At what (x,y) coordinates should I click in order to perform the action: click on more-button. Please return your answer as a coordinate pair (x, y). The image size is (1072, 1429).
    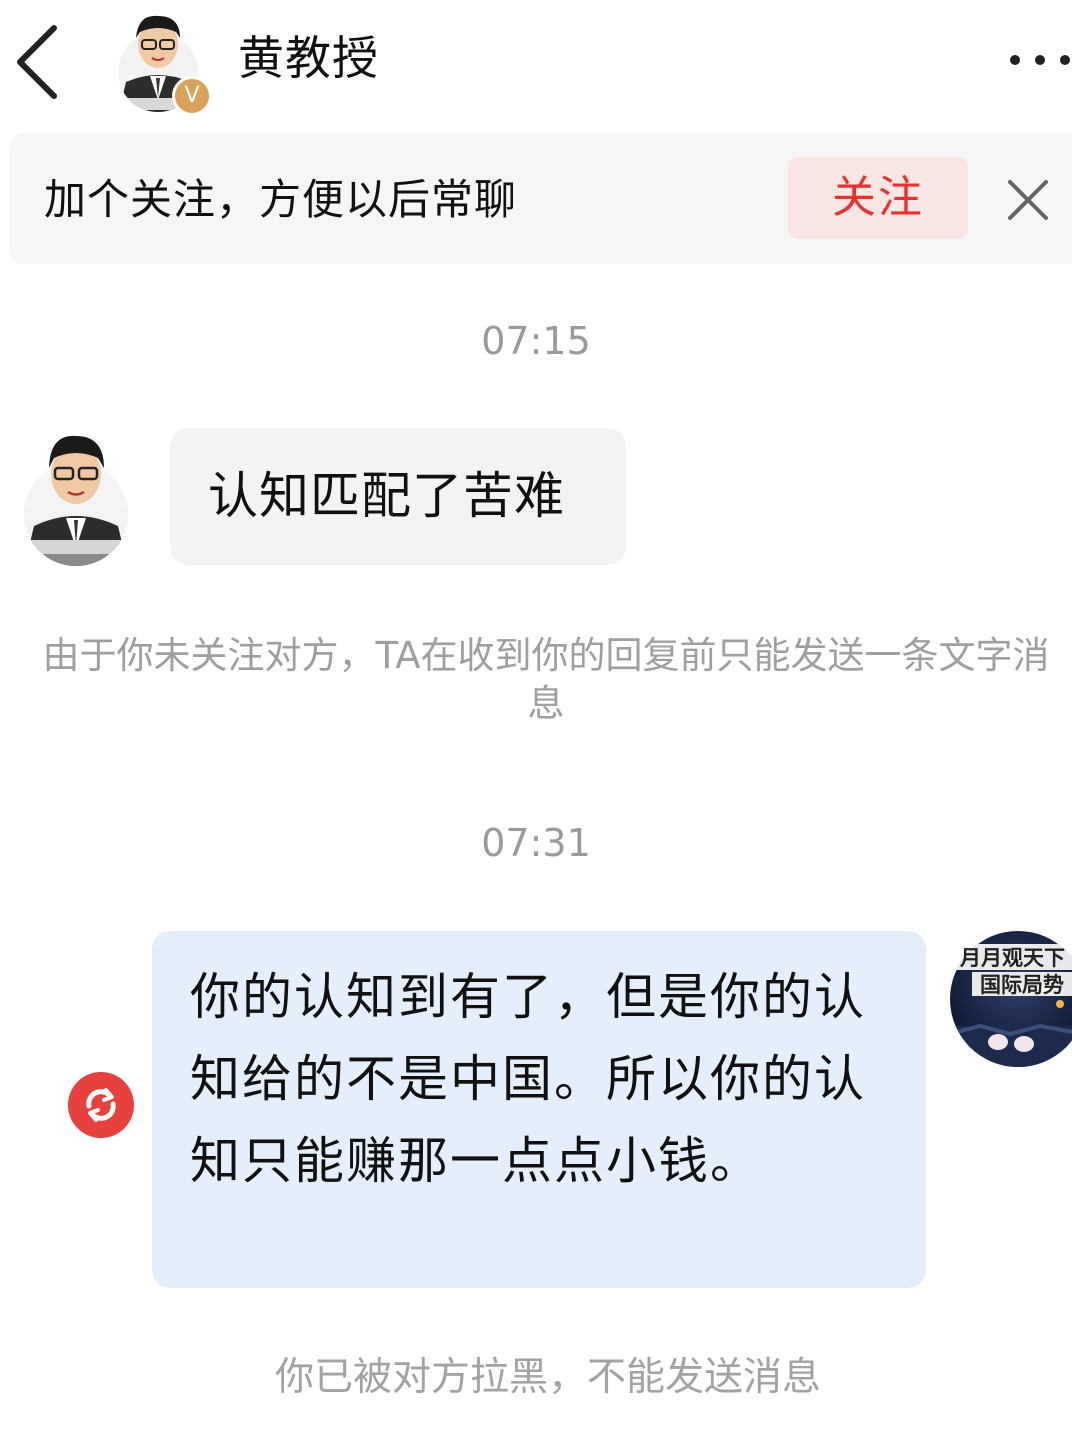
    Looking at the image, I should click on (1036, 60).